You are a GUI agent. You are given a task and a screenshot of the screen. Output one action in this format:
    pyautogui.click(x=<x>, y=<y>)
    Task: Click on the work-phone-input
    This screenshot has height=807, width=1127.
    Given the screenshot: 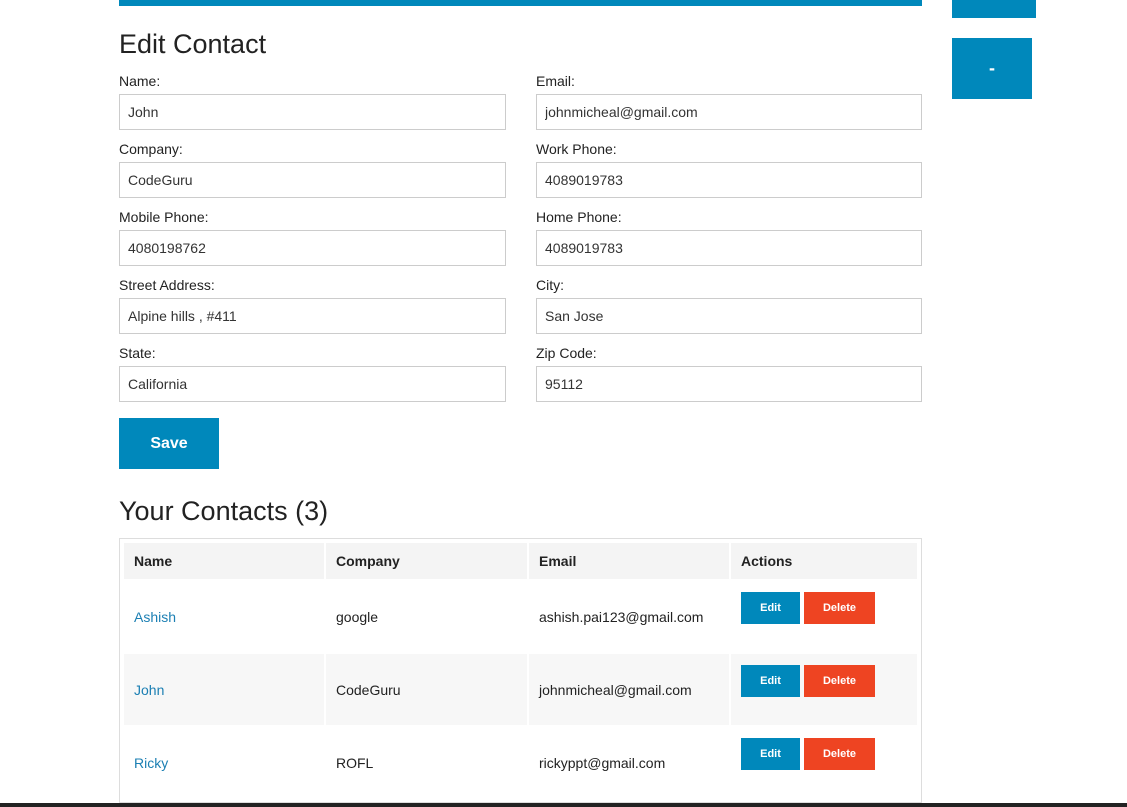 What is the action you would take?
    pyautogui.click(x=729, y=180)
    